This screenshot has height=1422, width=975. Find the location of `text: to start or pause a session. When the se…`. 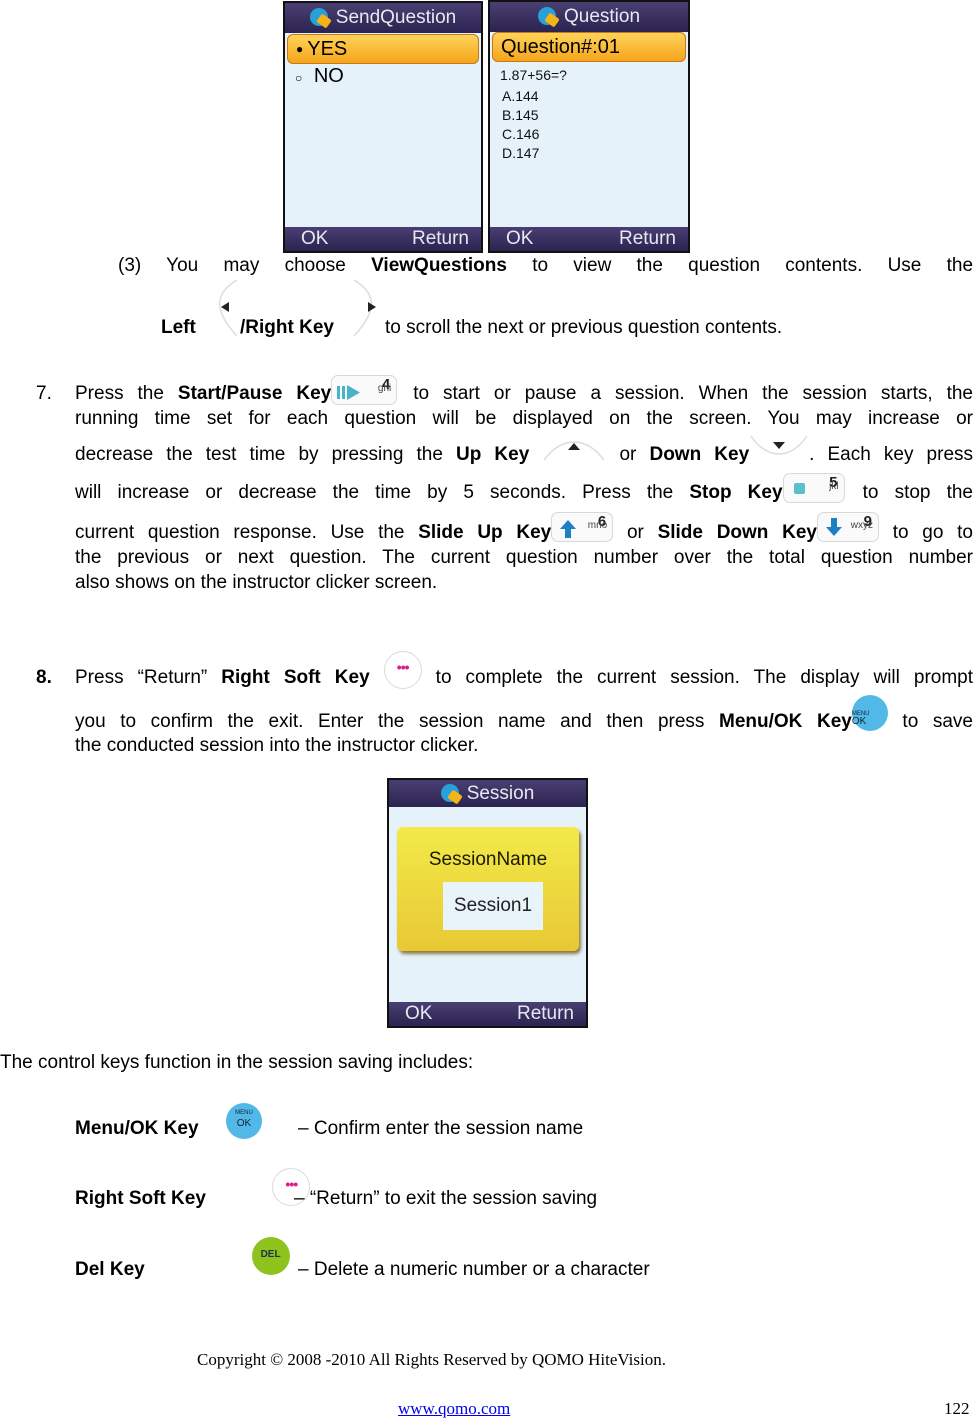

text: to start or pause a session. When the se… is located at coordinates (693, 393).